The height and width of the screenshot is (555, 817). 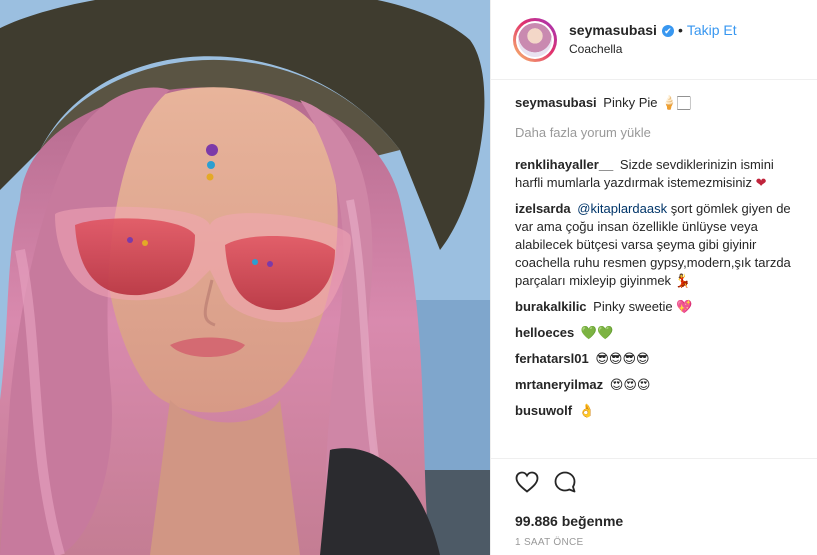 What do you see at coordinates (551, 306) in the screenshot?
I see `comment-username: burakalkilic` at bounding box center [551, 306].